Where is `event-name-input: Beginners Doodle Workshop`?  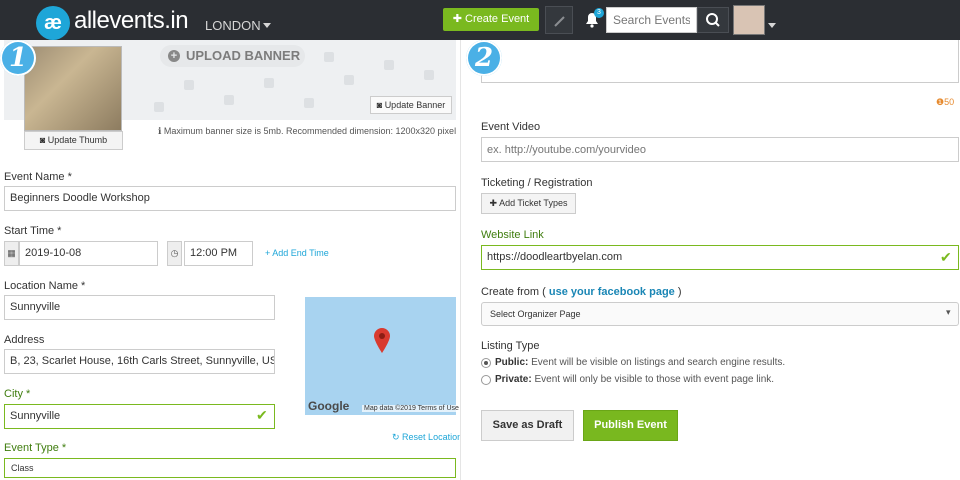 event-name-input: Beginners Doodle Workshop is located at coordinates (230, 198).